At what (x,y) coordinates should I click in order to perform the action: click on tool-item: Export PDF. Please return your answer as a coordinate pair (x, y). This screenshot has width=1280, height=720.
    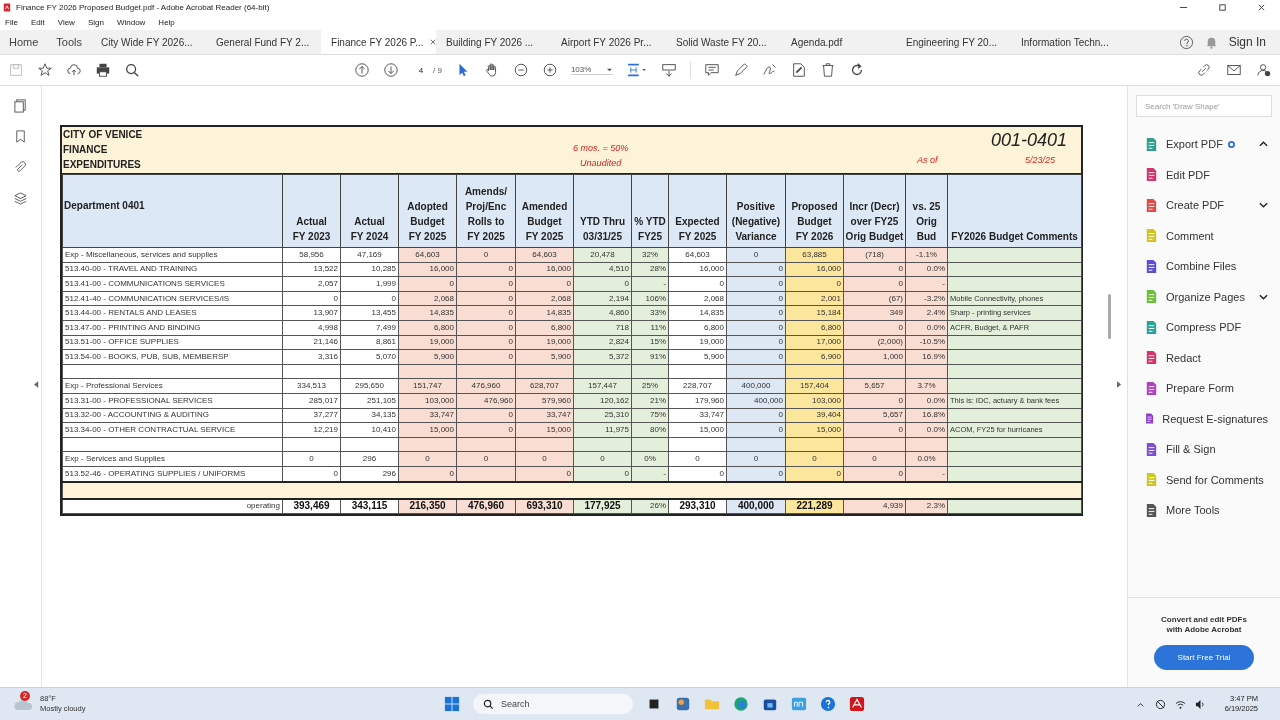
    Looking at the image, I should click on (1204, 144).